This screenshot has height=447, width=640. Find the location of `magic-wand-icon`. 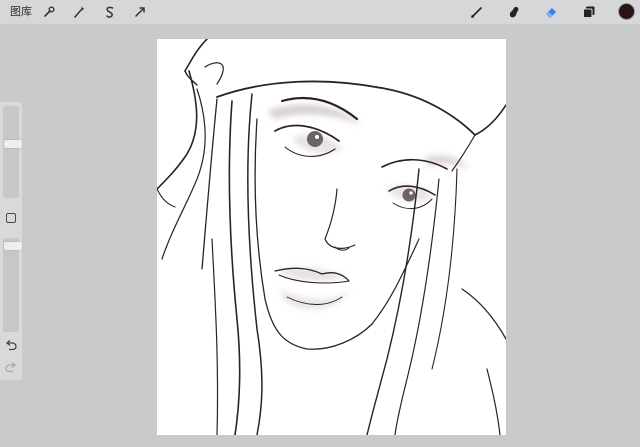

magic-wand-icon is located at coordinates (79, 12).